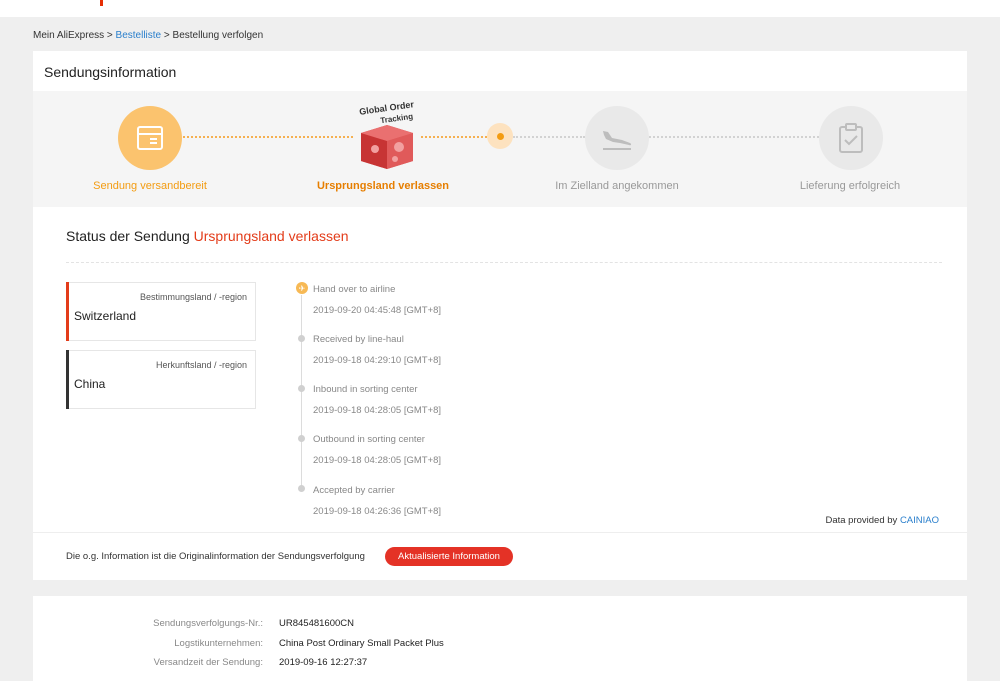 The image size is (1000, 681). What do you see at coordinates (90, 384) in the screenshot?
I see `origin-value: China` at bounding box center [90, 384].